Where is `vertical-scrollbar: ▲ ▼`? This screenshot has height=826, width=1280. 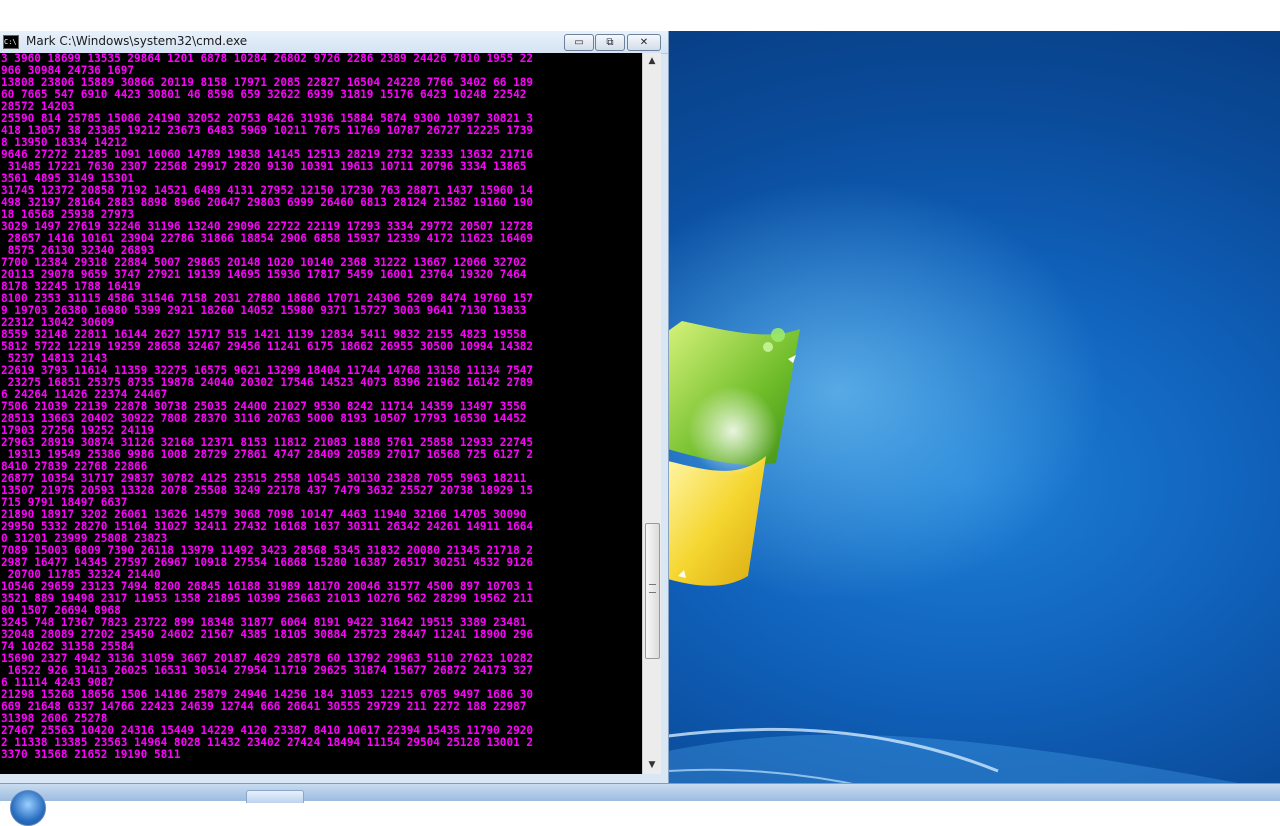 vertical-scrollbar: ▲ ▼ is located at coordinates (651, 413).